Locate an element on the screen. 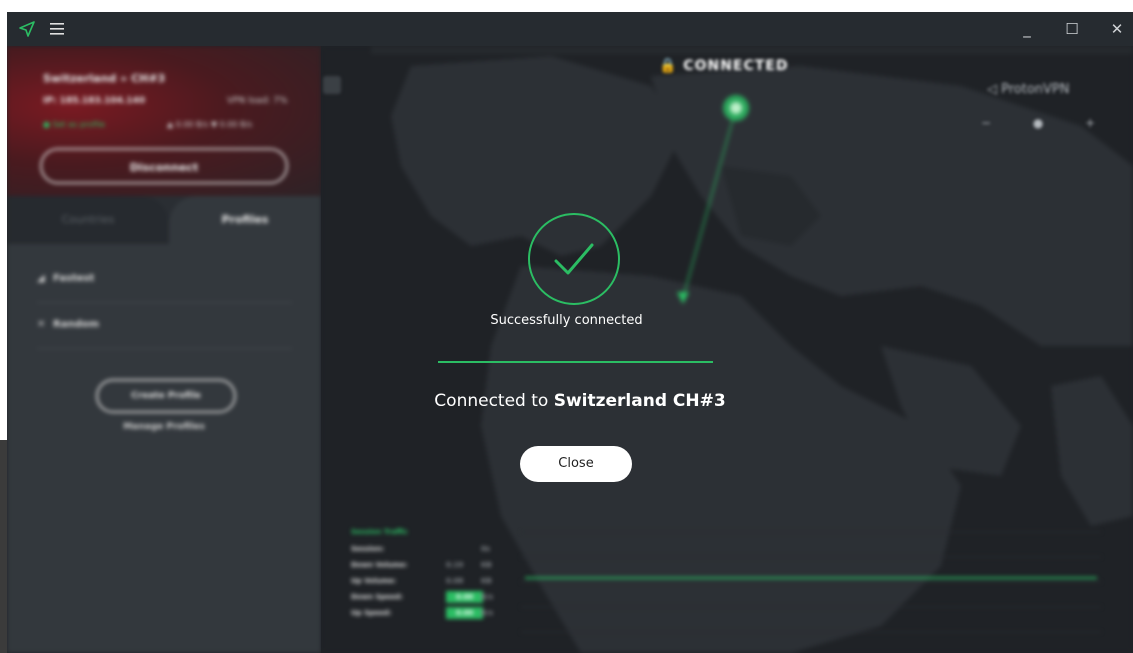  hamburger-icon is located at coordinates (57, 29).